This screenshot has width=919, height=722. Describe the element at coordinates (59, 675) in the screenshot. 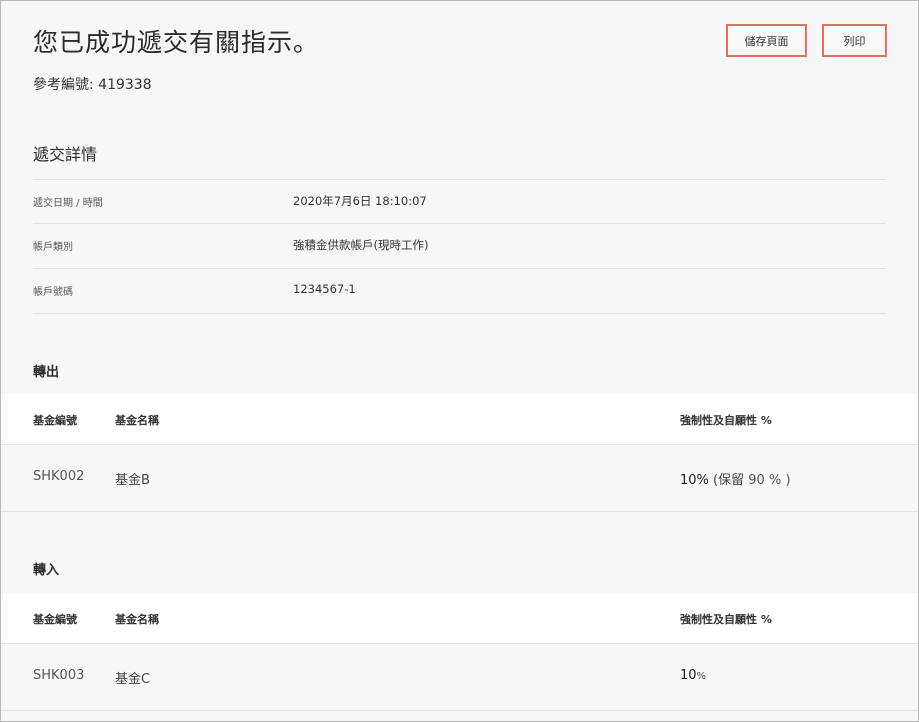

I see `fund-code: SHK003` at that location.